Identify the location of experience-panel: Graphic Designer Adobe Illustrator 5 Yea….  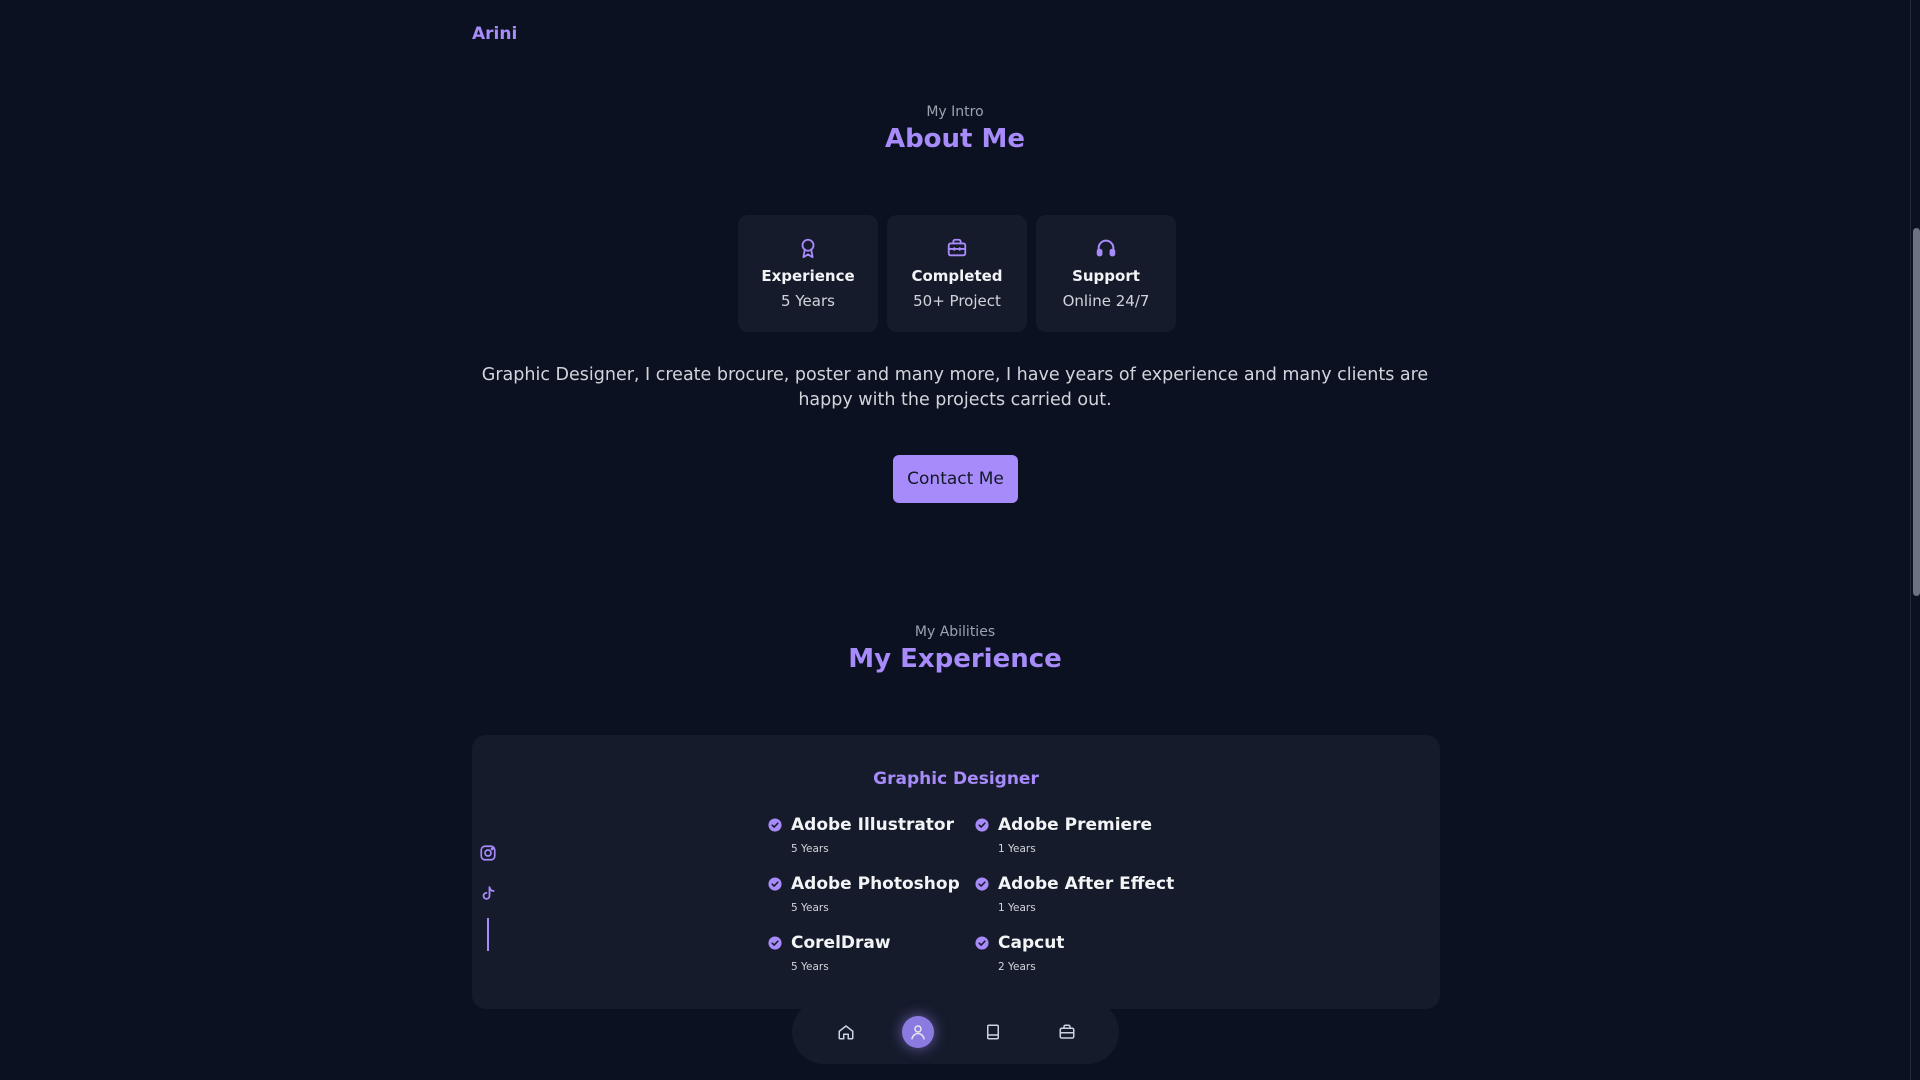
(956, 872).